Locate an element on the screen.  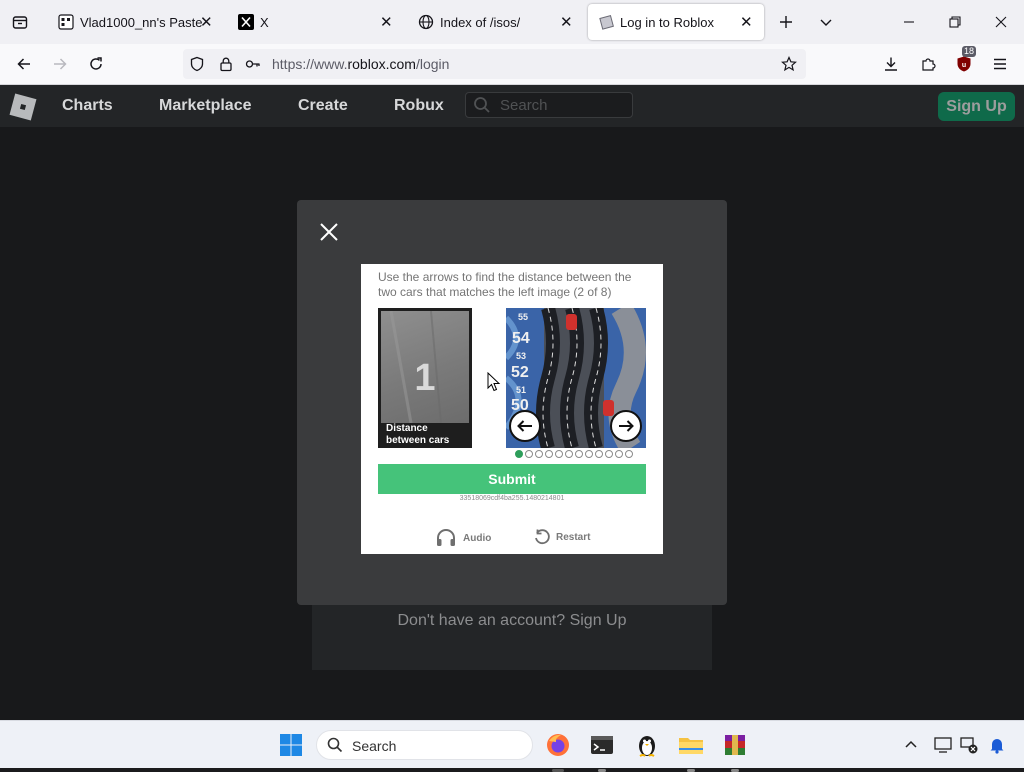
nav-marketplace: Marketplace is located at coordinates (205, 106).